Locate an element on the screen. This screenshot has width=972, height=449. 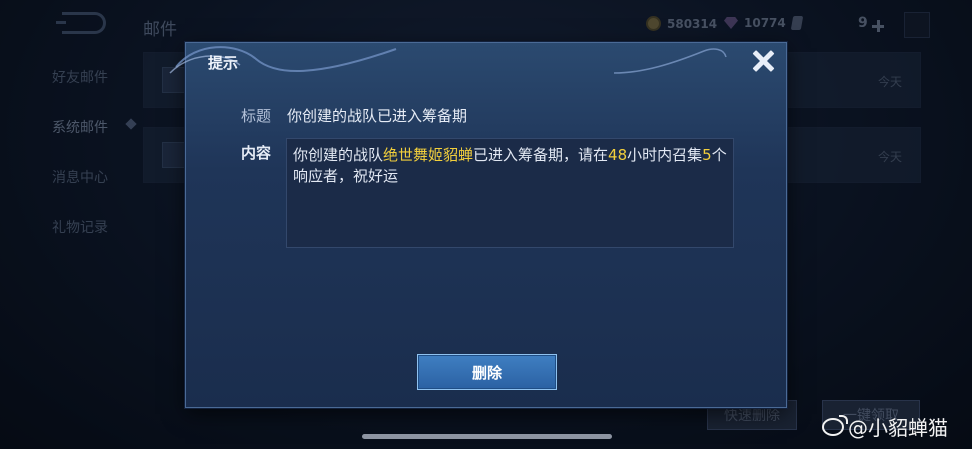
dialog-title: 提示 is located at coordinates (223, 63).